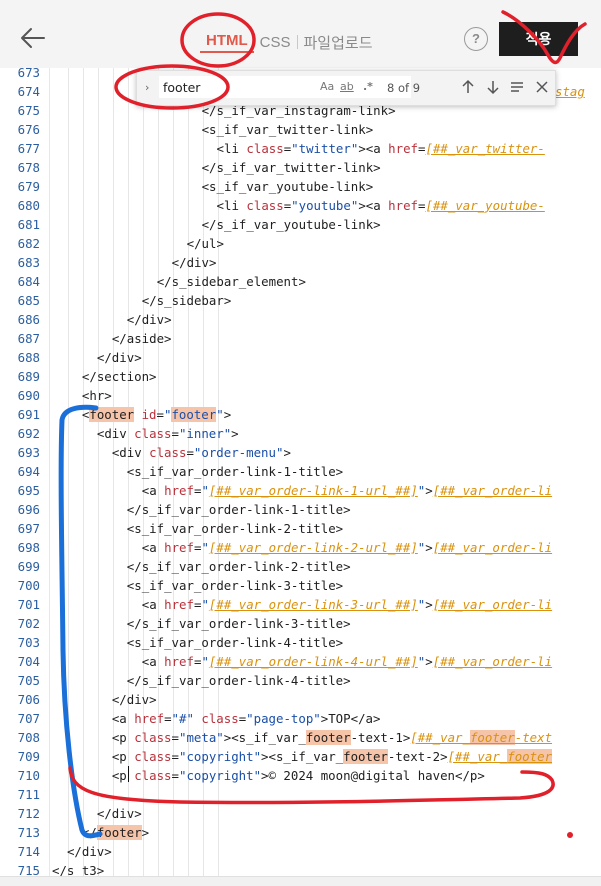  What do you see at coordinates (300, 129) in the screenshot?
I see `code-line: 676 <s_if_var_twitter-link>` at bounding box center [300, 129].